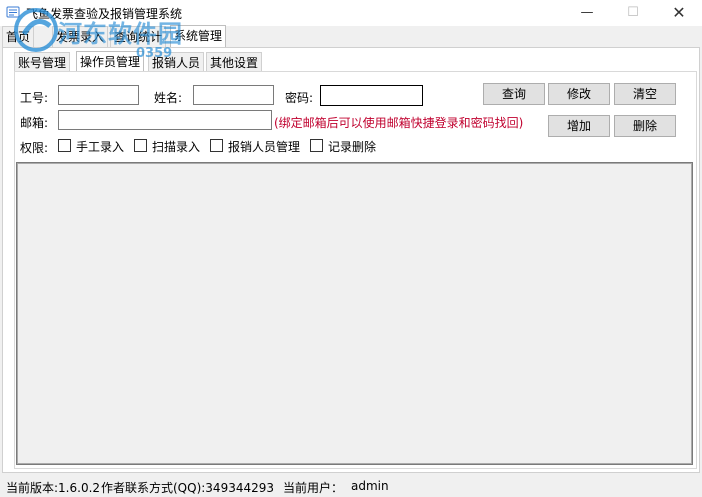  I want to click on contact-text: 作者联系方式(QQ):349344293, so click(188, 488).